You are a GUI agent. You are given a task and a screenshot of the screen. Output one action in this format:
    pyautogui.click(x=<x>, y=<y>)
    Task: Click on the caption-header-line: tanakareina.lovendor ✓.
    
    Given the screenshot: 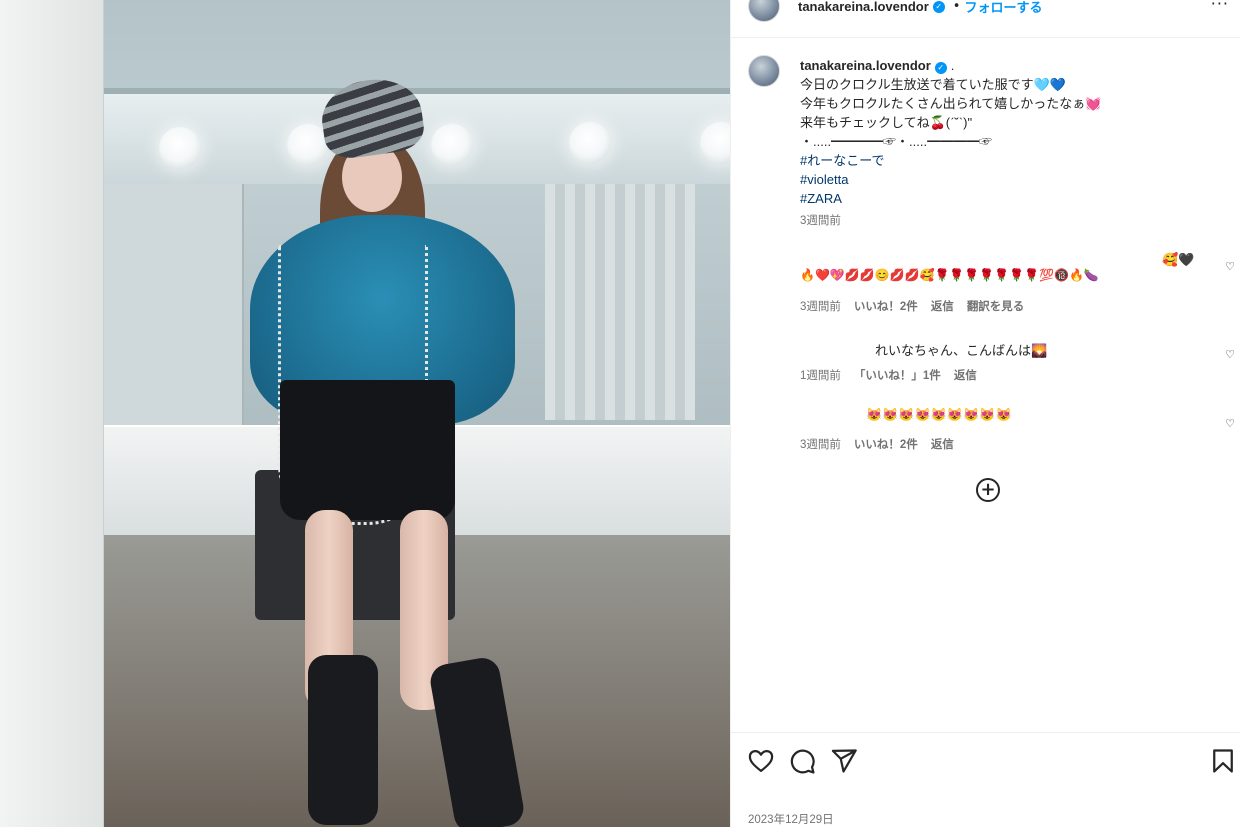 What is the action you would take?
    pyautogui.click(x=1010, y=65)
    